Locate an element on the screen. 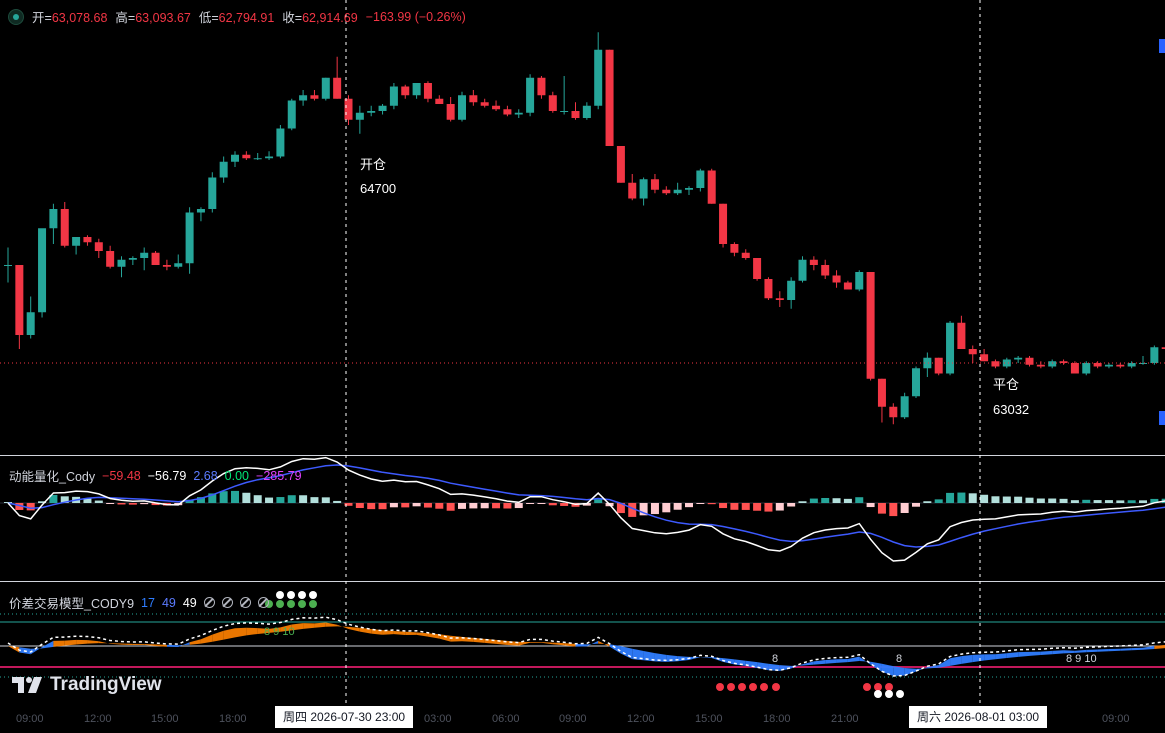 The width and height of the screenshot is (1165, 733). time-label: 06:00 is located at coordinates (506, 719).